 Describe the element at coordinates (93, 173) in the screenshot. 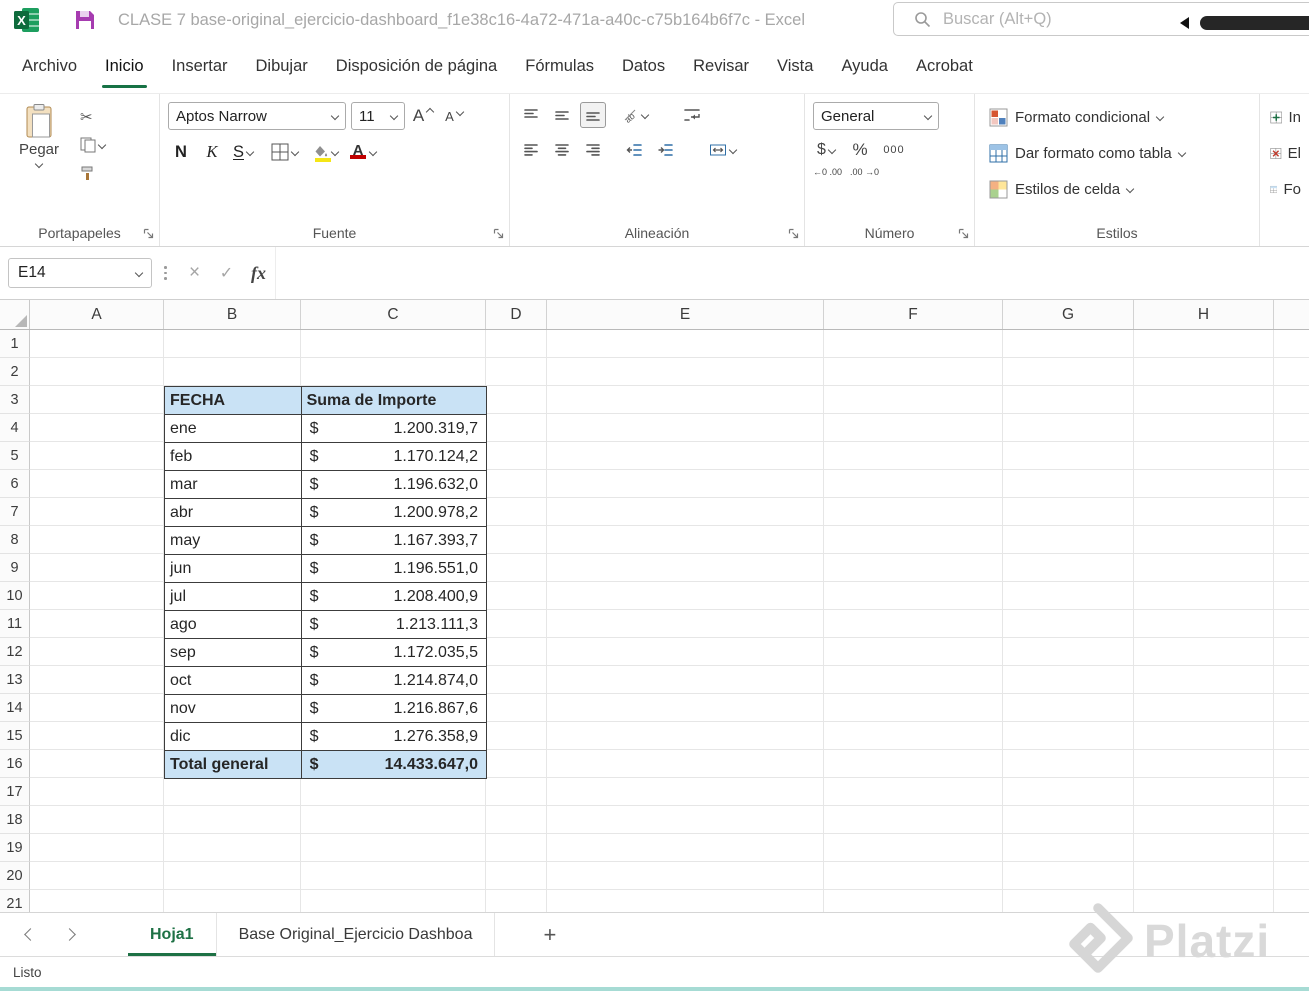

I see `format-painter-button` at that location.